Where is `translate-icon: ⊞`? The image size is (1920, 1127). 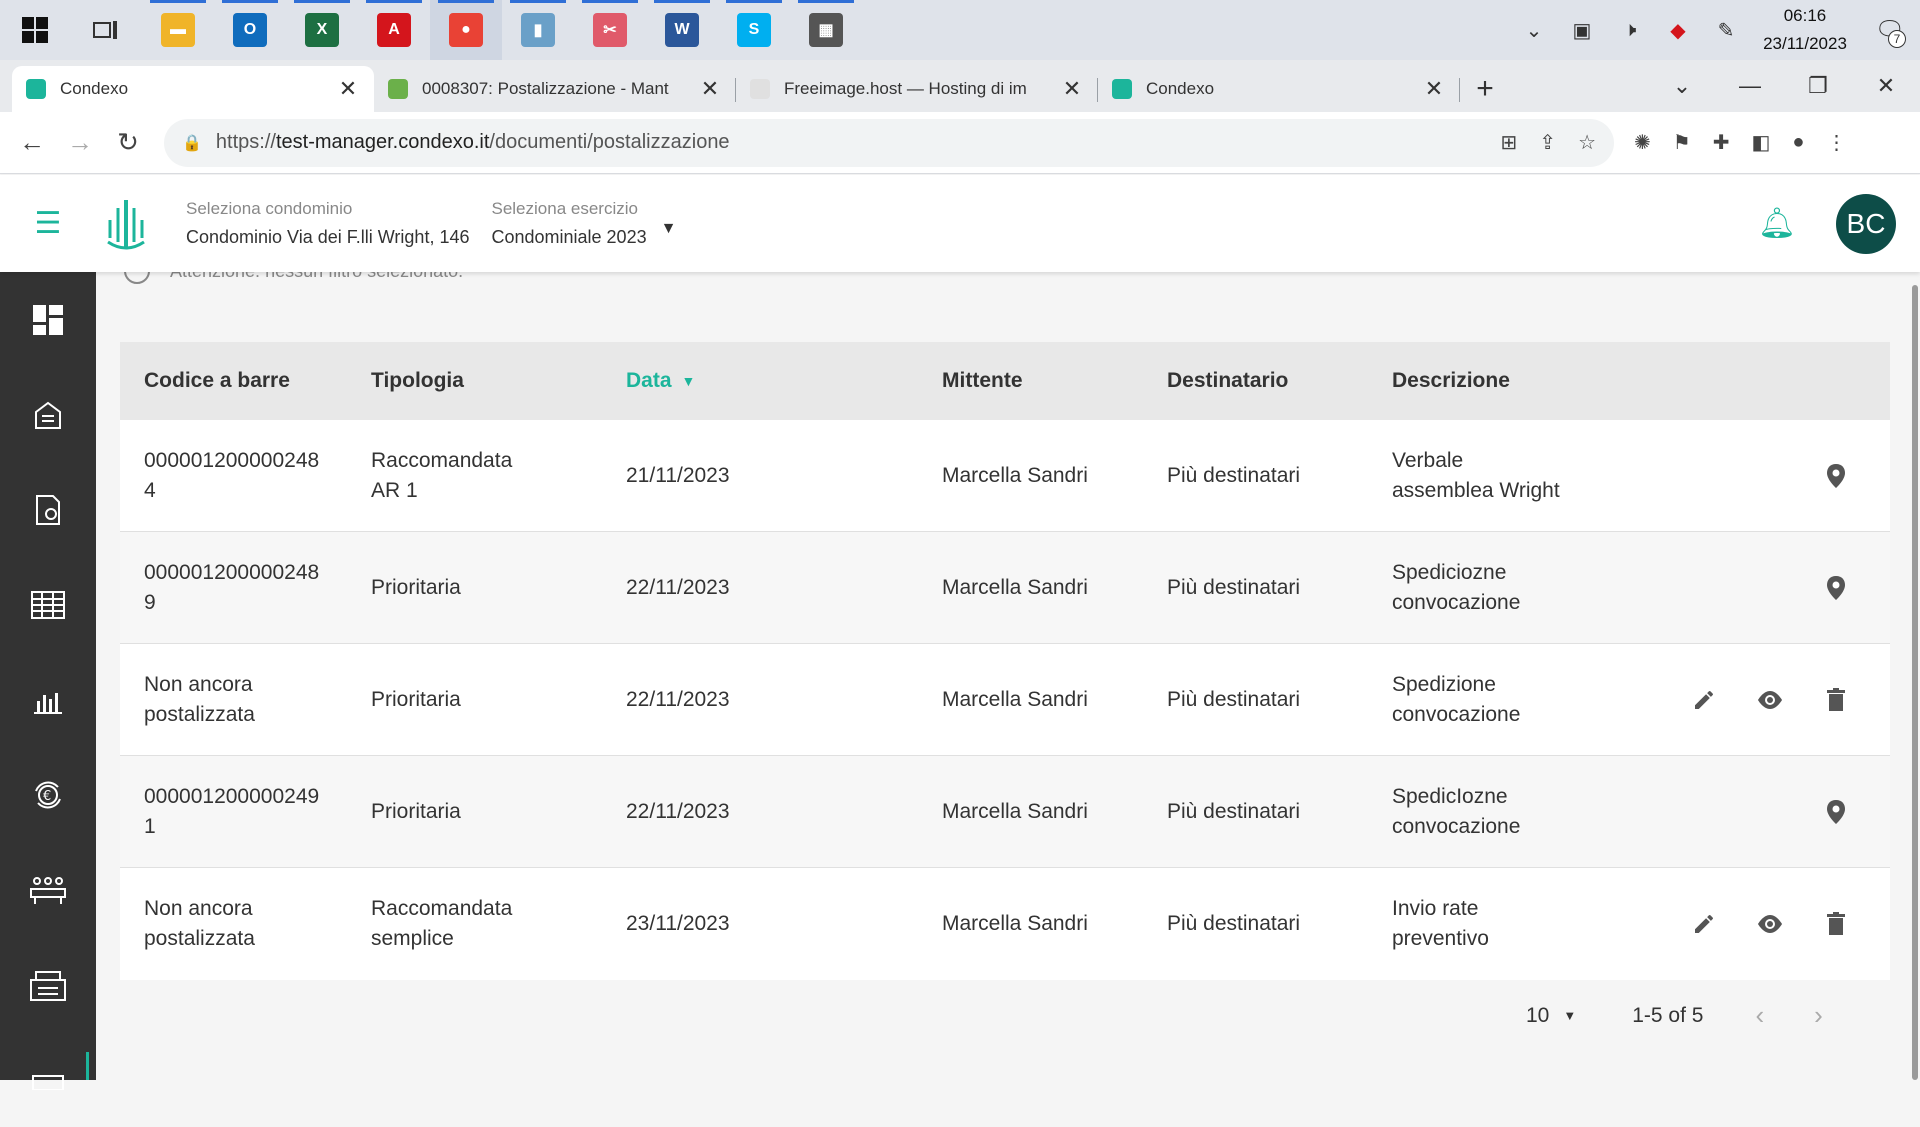
translate-icon: ⊞ is located at coordinates (1509, 142).